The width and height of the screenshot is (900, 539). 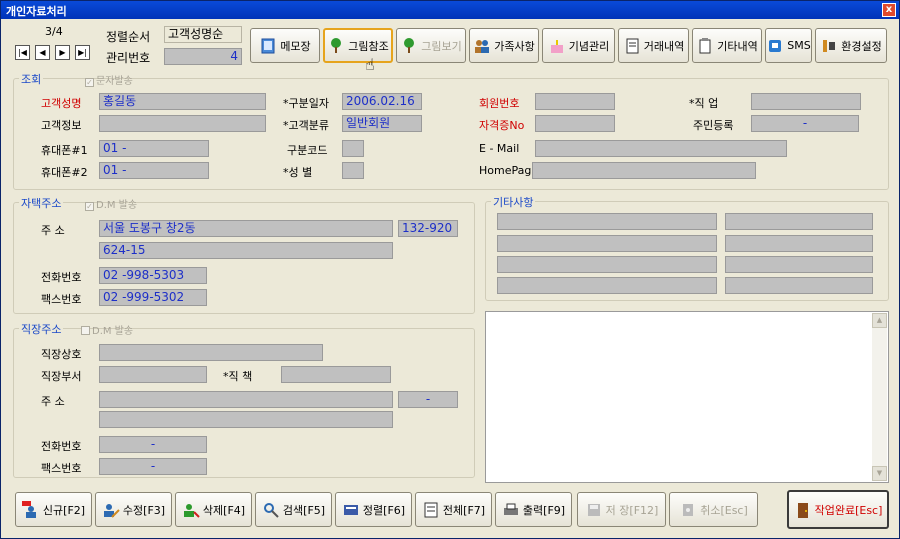 What do you see at coordinates (154, 148) in the screenshot?
I see `mobile1-field: 01 -` at bounding box center [154, 148].